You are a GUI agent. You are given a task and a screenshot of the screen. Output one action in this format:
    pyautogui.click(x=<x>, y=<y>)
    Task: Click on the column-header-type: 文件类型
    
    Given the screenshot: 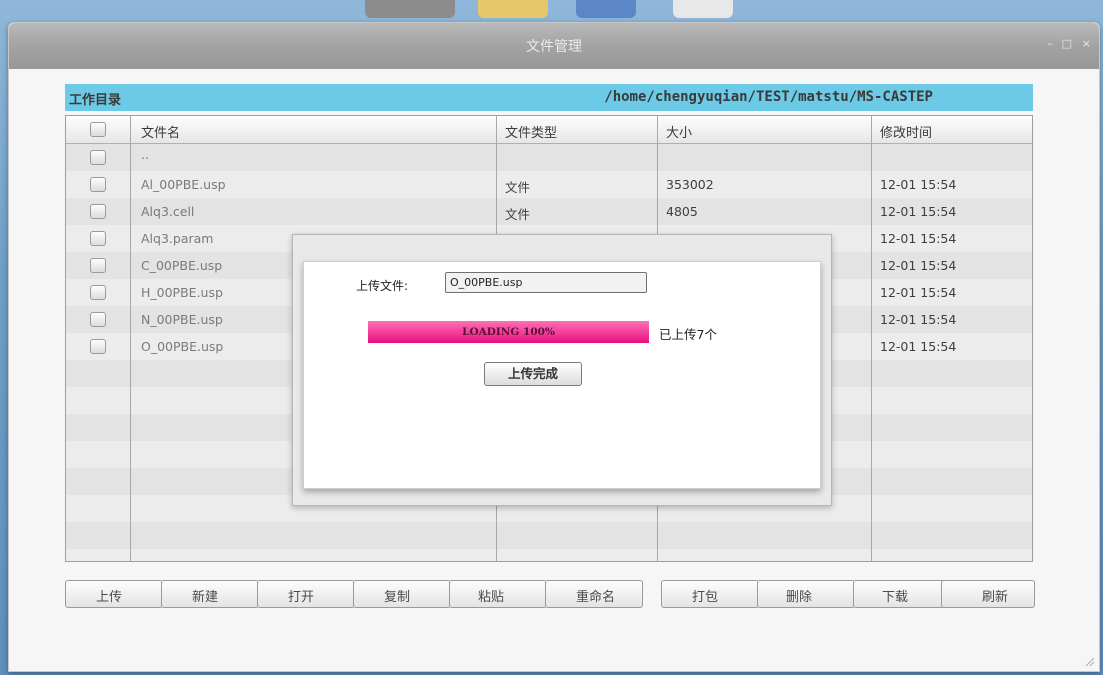 What is the action you would take?
    pyautogui.click(x=531, y=131)
    